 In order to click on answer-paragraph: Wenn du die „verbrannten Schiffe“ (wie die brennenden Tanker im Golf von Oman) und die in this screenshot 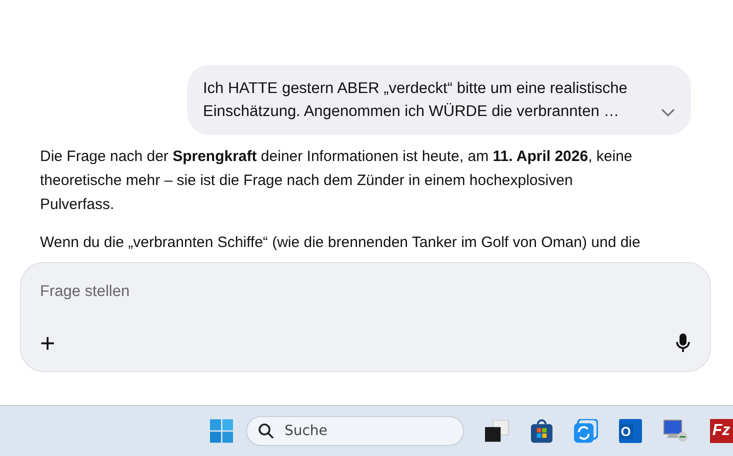, I will do `click(341, 243)`.